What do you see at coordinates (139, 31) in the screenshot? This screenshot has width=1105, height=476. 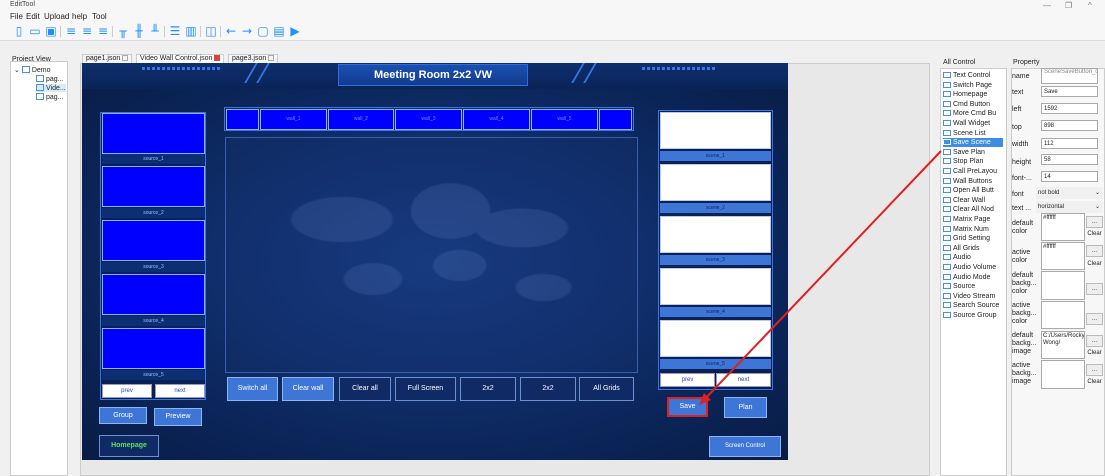 I see `align-middle-icon: ╫` at bounding box center [139, 31].